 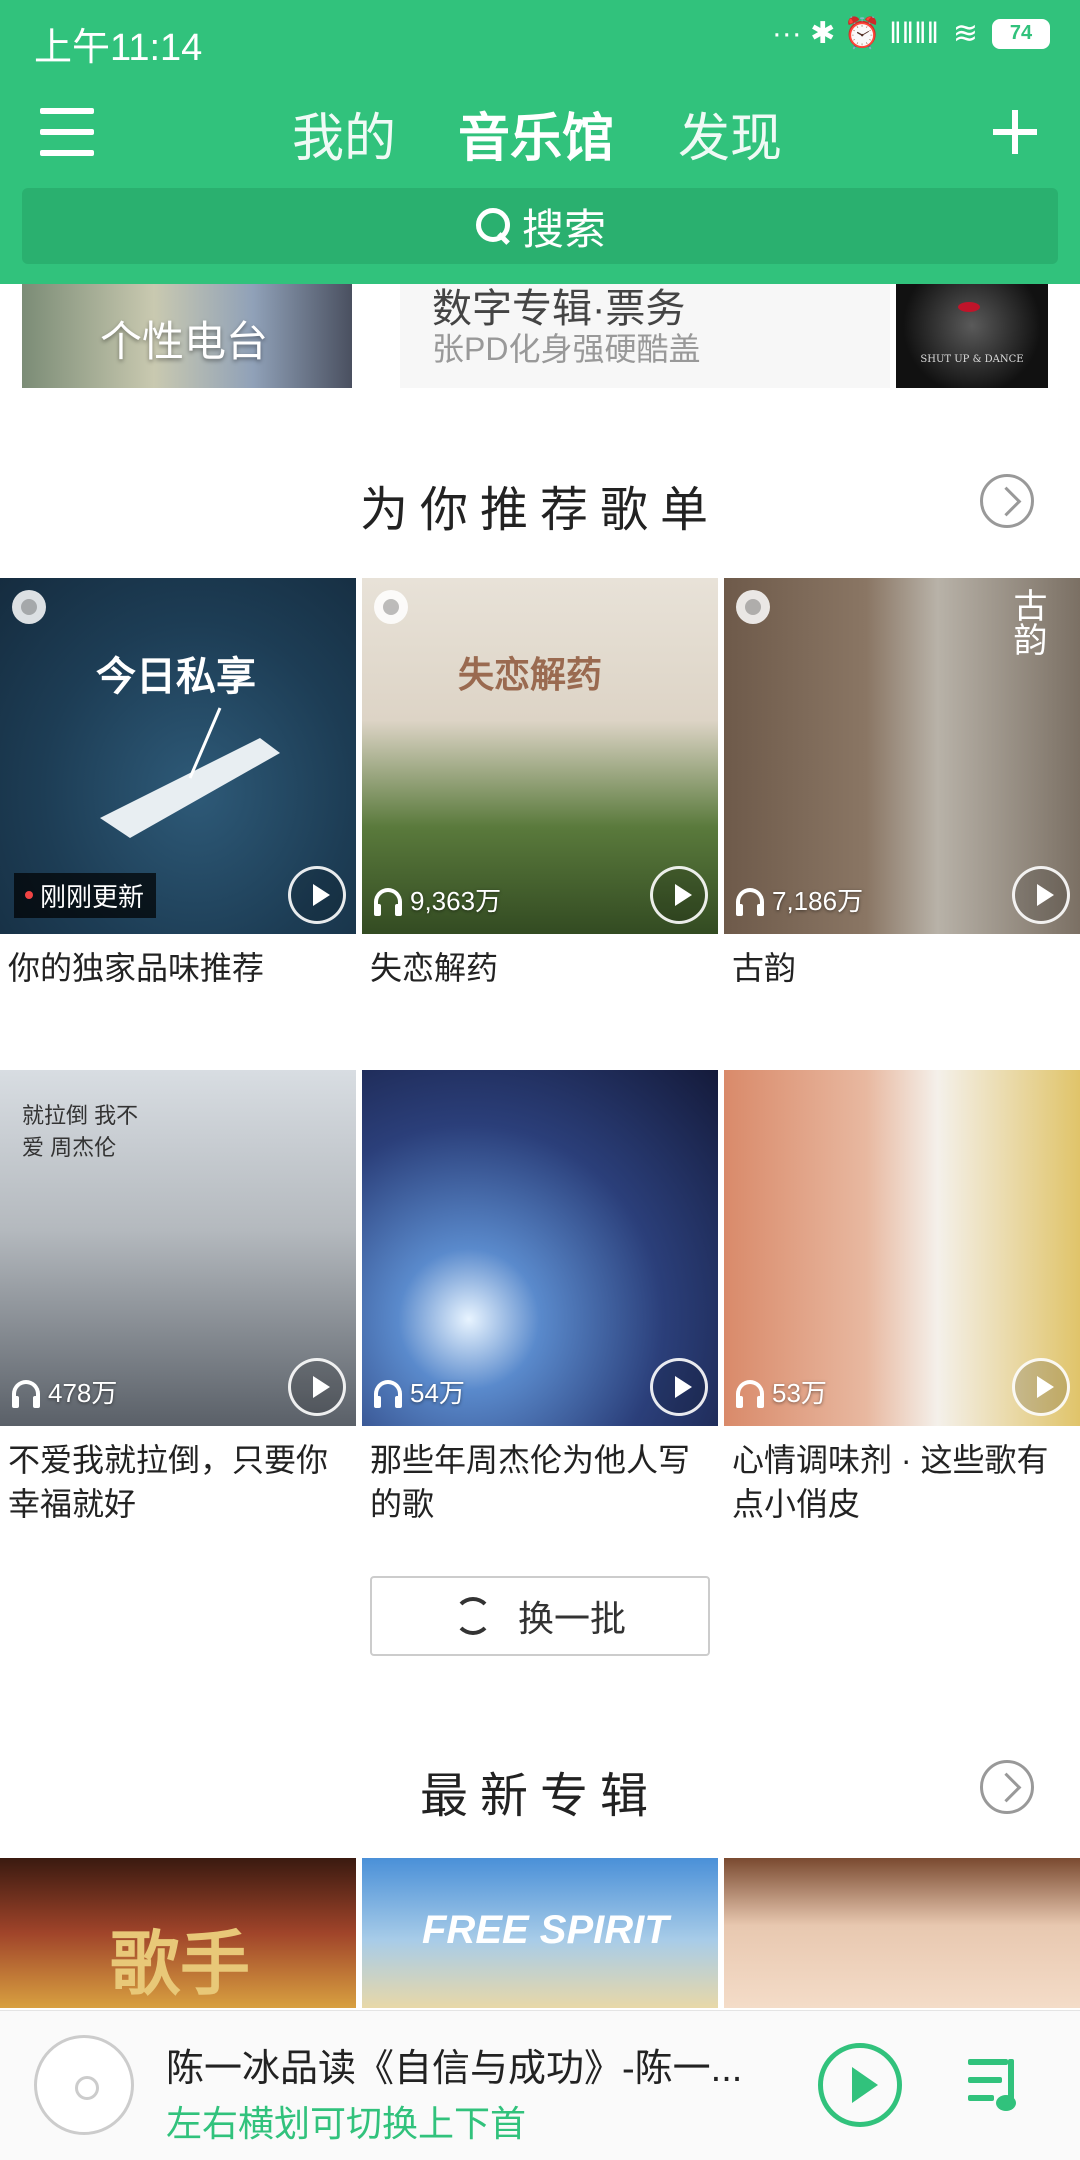 What do you see at coordinates (972, 336) in the screenshot?
I see `album-cover-thumbnail: SHUT UP & DANCE` at bounding box center [972, 336].